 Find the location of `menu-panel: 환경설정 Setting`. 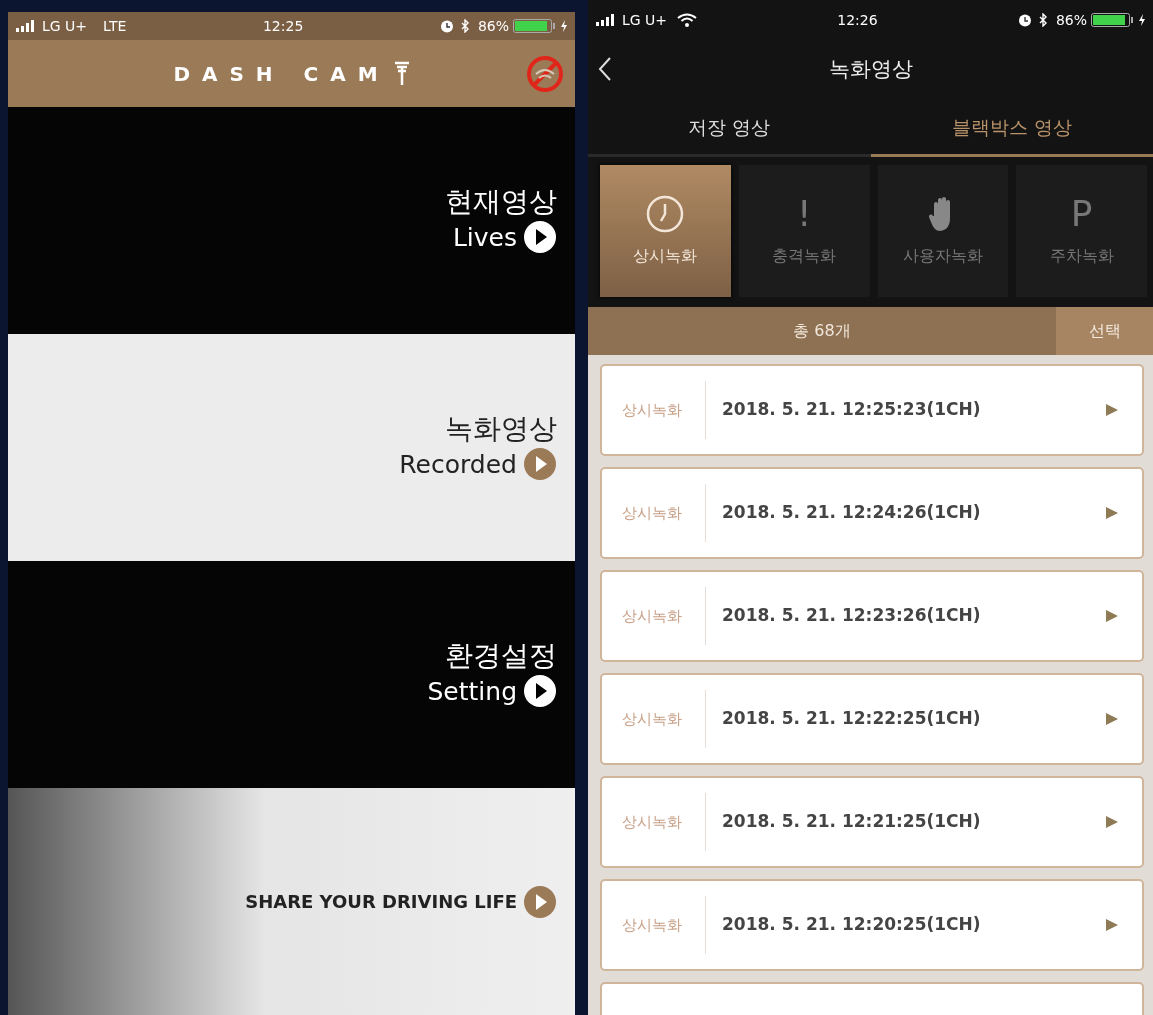

menu-panel: 환경설정 Setting is located at coordinates (291, 674).